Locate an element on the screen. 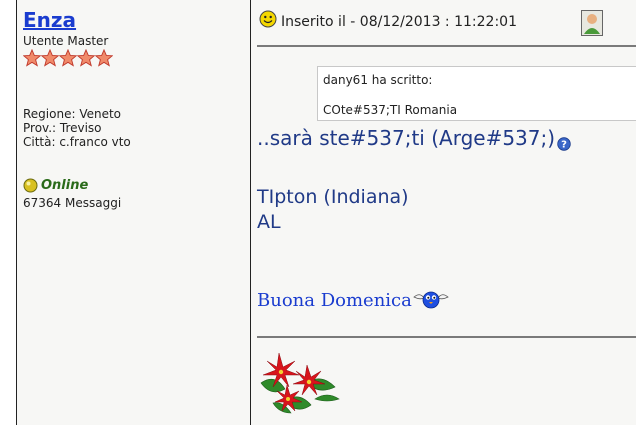 This screenshot has height=425, width=636. quote-author: dany61 ha scritto: is located at coordinates (378, 80).